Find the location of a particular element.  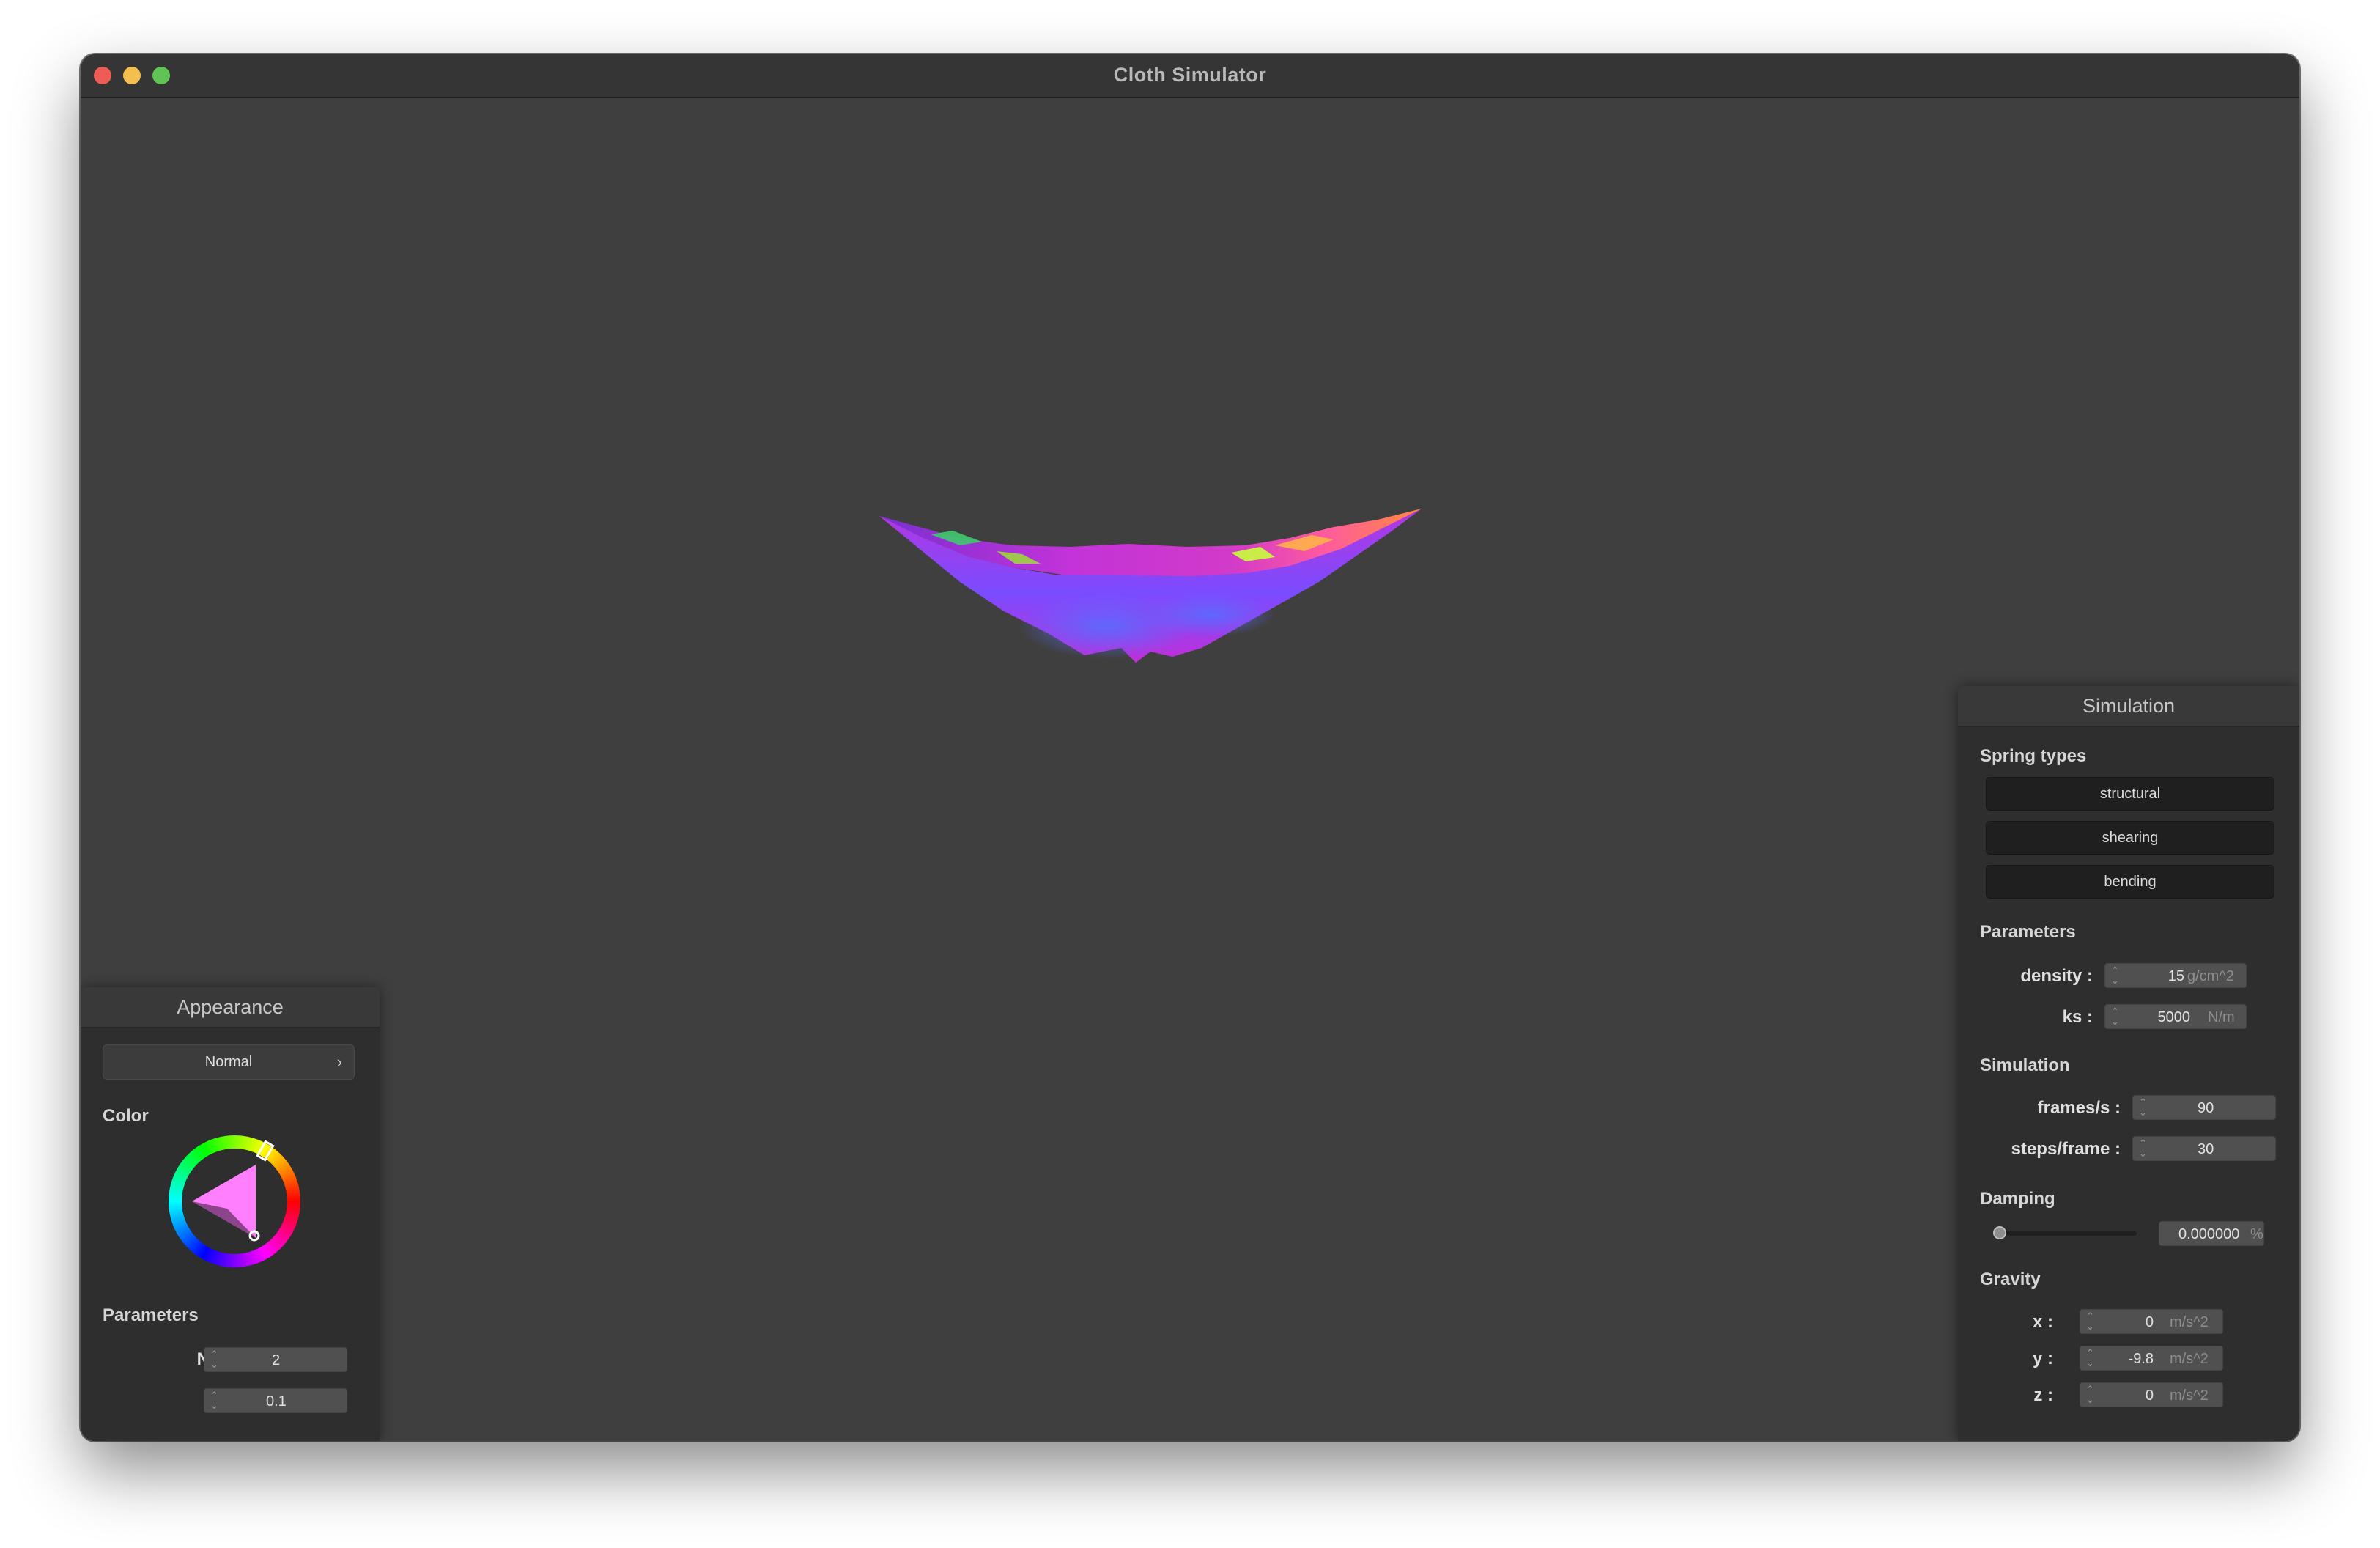

ks-value: 5000 is located at coordinates (2174, 1017).